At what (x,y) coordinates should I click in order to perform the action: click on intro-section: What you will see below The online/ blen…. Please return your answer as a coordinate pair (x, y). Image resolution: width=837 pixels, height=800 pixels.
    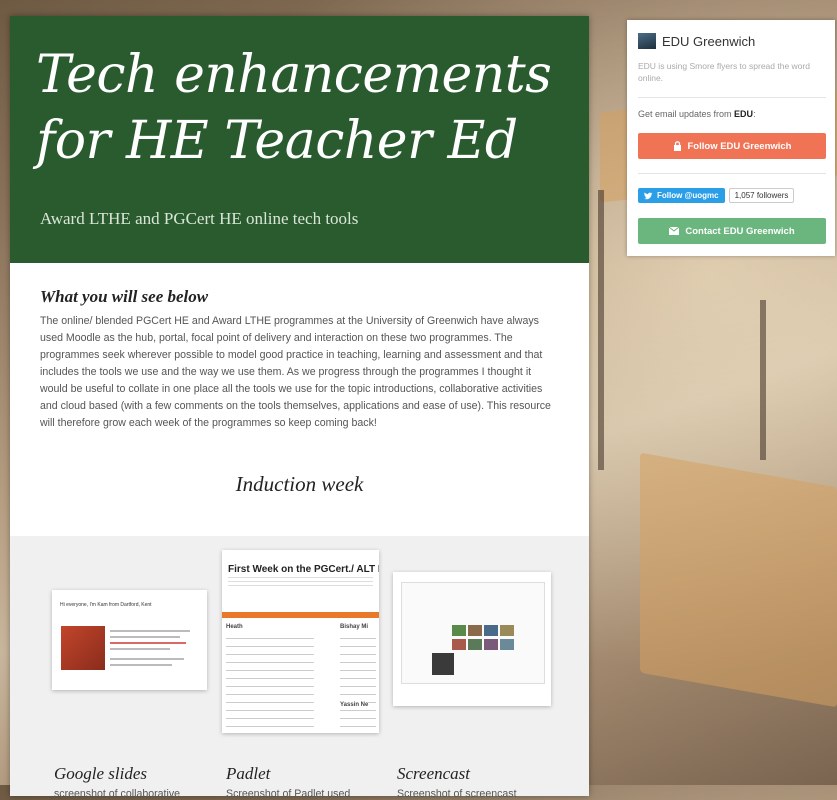
    Looking at the image, I should click on (299, 347).